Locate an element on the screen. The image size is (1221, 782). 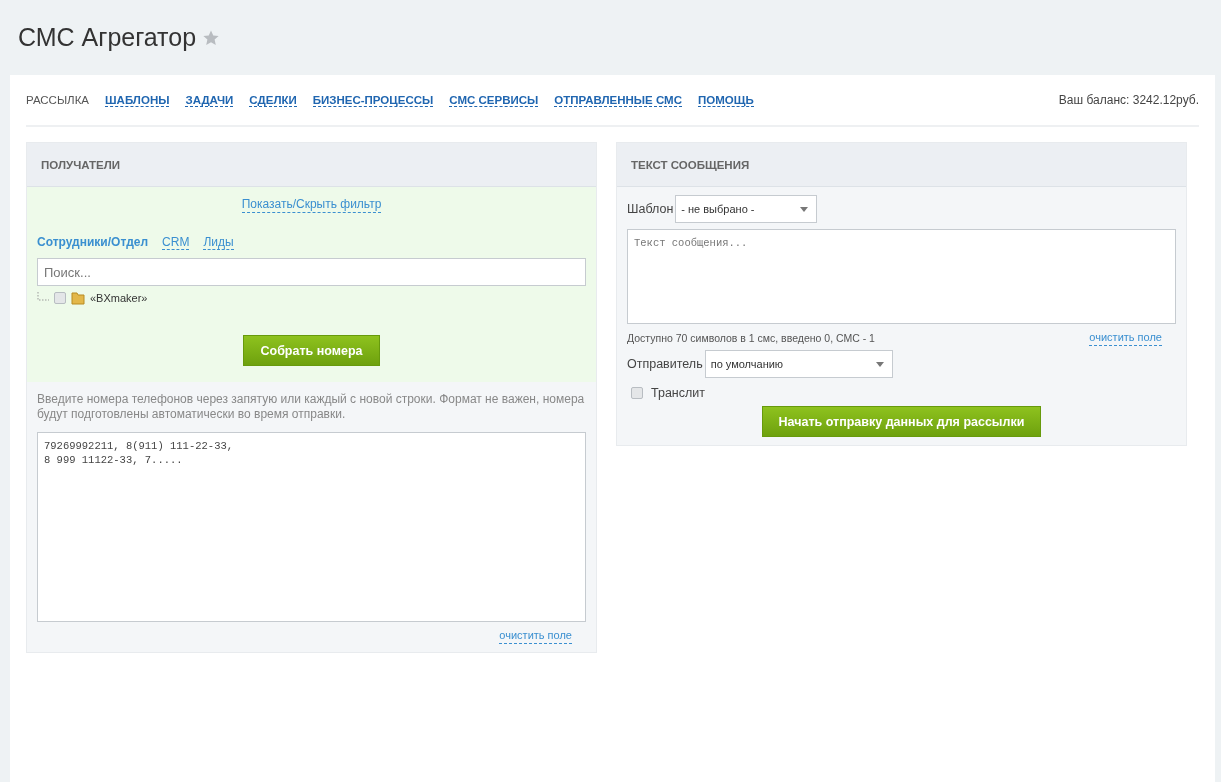
sender-select: по умолчанию is located at coordinates (798, 364).